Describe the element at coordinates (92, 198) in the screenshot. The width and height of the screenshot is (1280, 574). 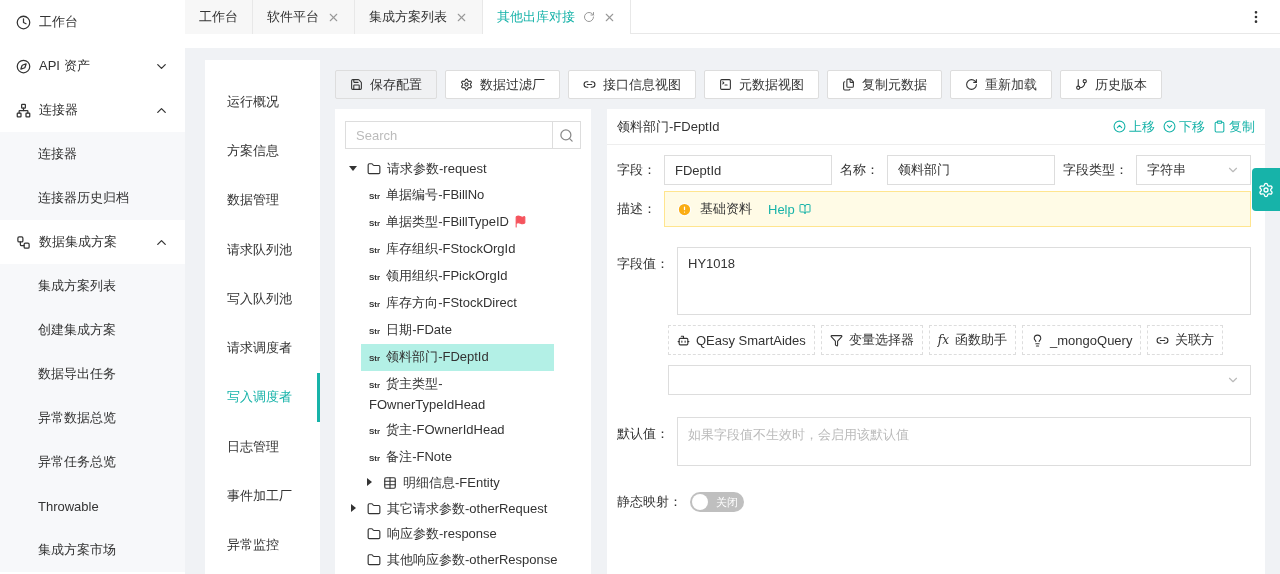
I see `sidebar-subitem: 连接器历史归档` at that location.